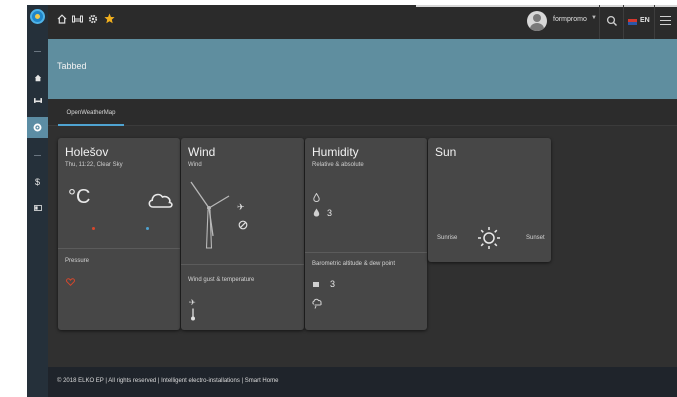 The height and width of the screenshot is (397, 677). Describe the element at coordinates (446, 152) in the screenshot. I see `sun-title: Sun` at that location.